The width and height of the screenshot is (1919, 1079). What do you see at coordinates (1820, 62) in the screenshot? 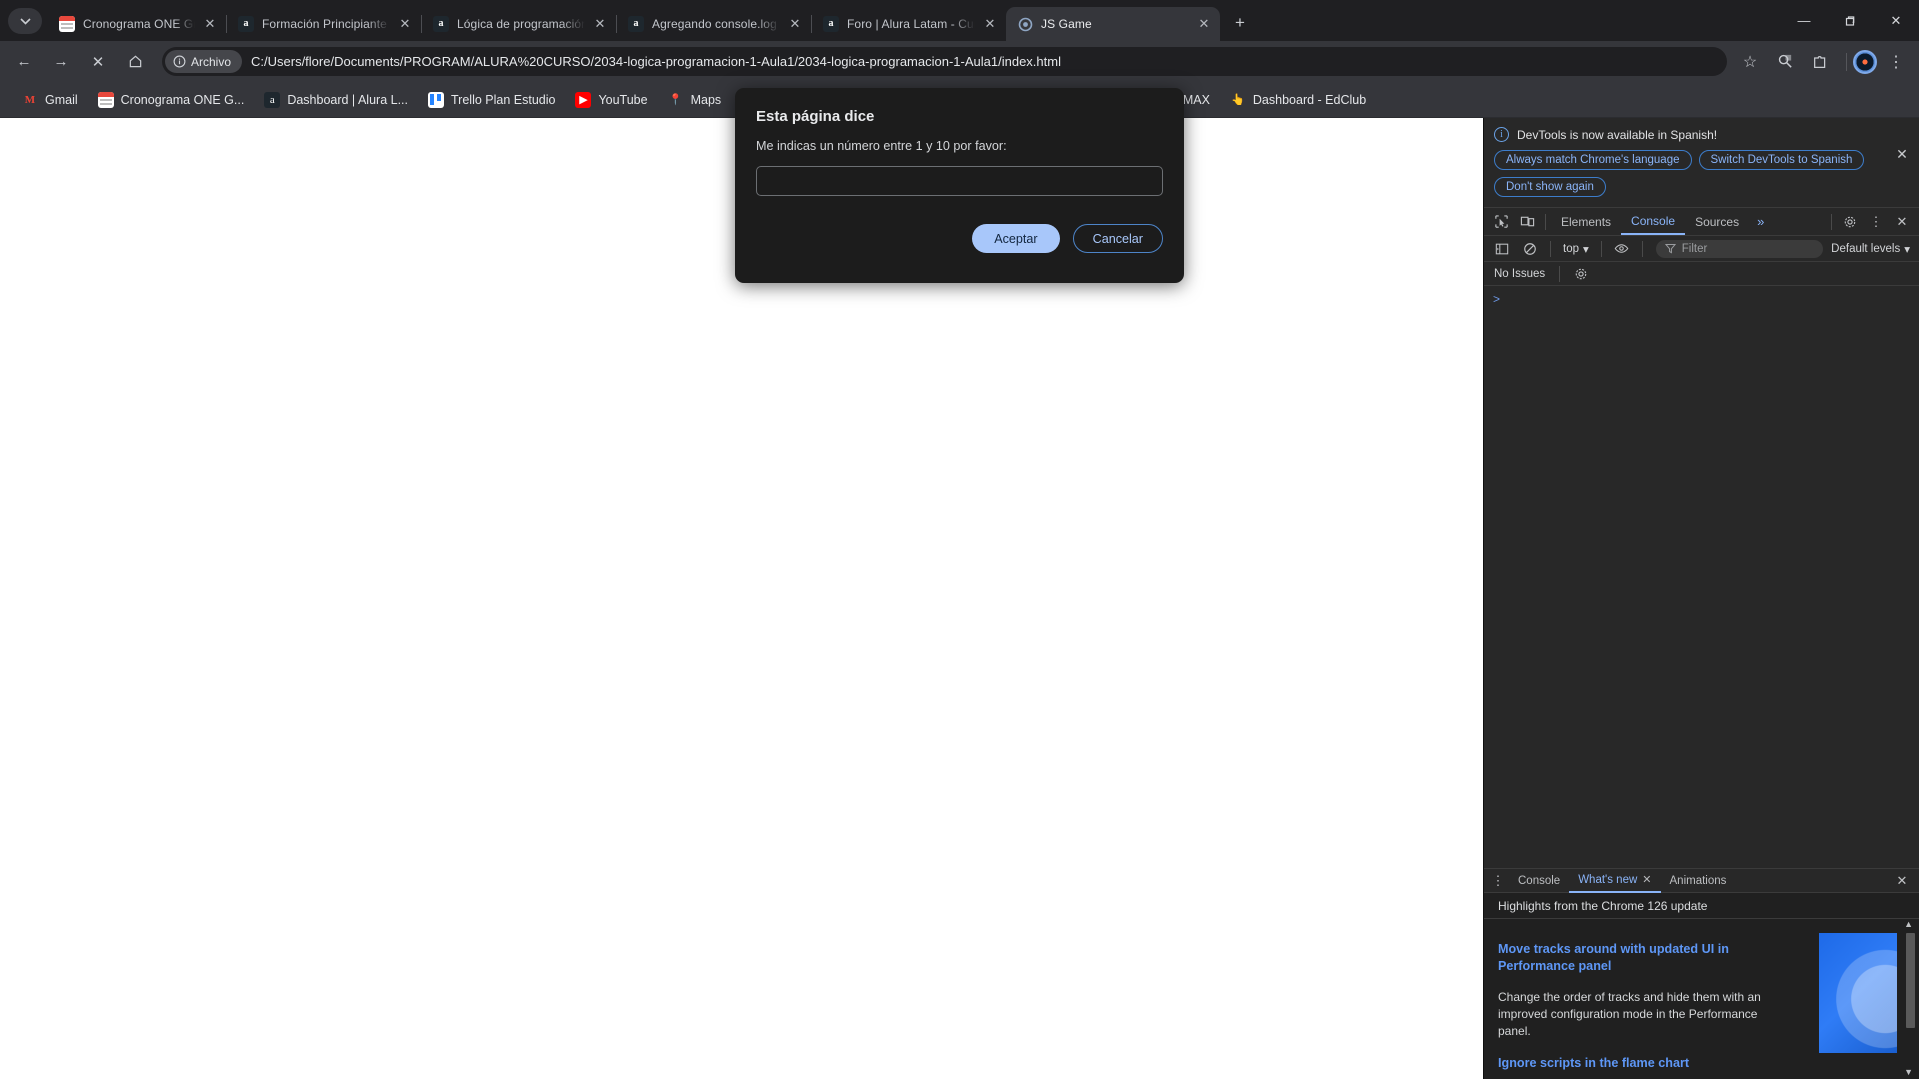
I see `extensions-puzzle-icon` at bounding box center [1820, 62].